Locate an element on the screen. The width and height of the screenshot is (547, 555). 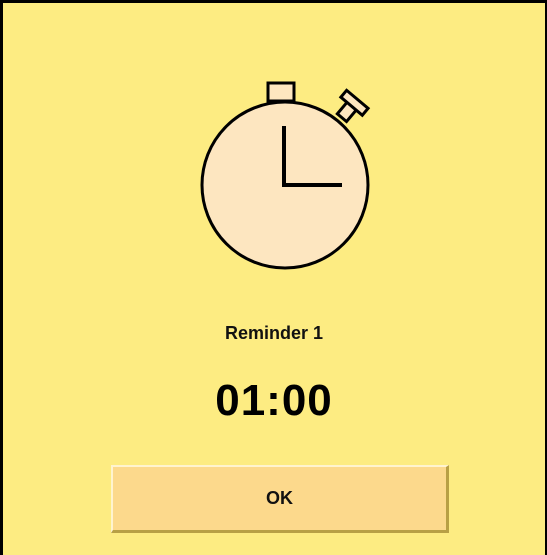
timer-display: 01:00 is located at coordinates (274, 400).